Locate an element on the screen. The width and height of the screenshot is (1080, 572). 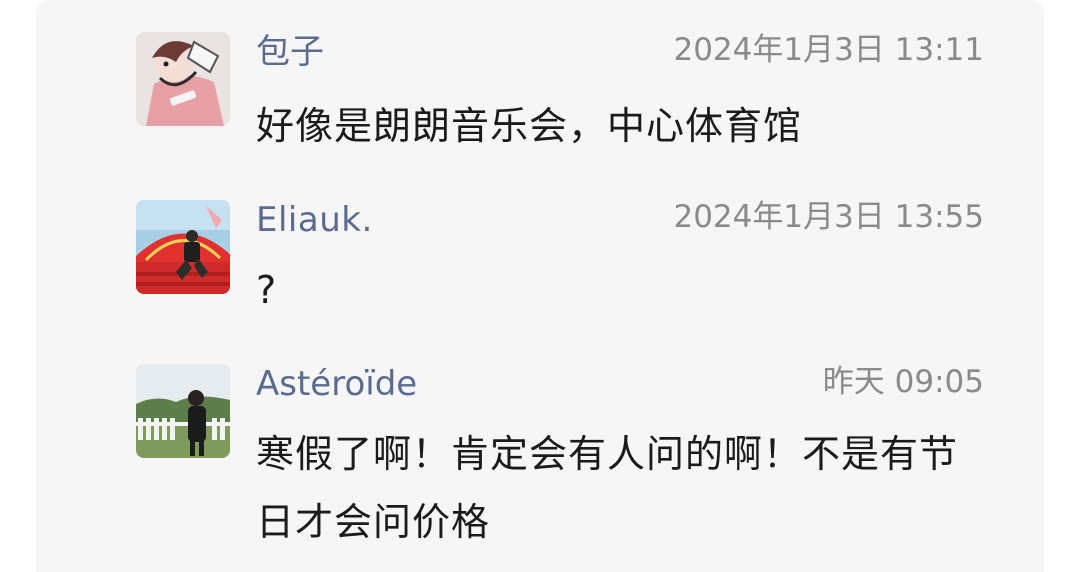
comment-text: 好像是朗朗音乐会，中心体育馆 is located at coordinates (529, 126).